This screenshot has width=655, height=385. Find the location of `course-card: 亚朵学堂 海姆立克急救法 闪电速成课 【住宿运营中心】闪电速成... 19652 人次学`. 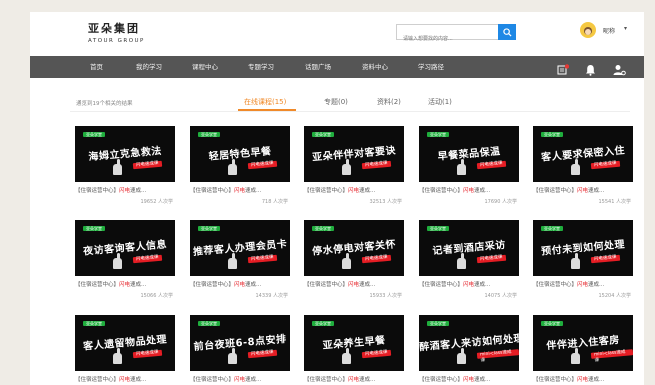

course-card: 亚朵学堂 海姆立克急救法 闪电速成课 【住宿运营中心】闪电速成... 19652 人次学 is located at coordinates (126, 165).